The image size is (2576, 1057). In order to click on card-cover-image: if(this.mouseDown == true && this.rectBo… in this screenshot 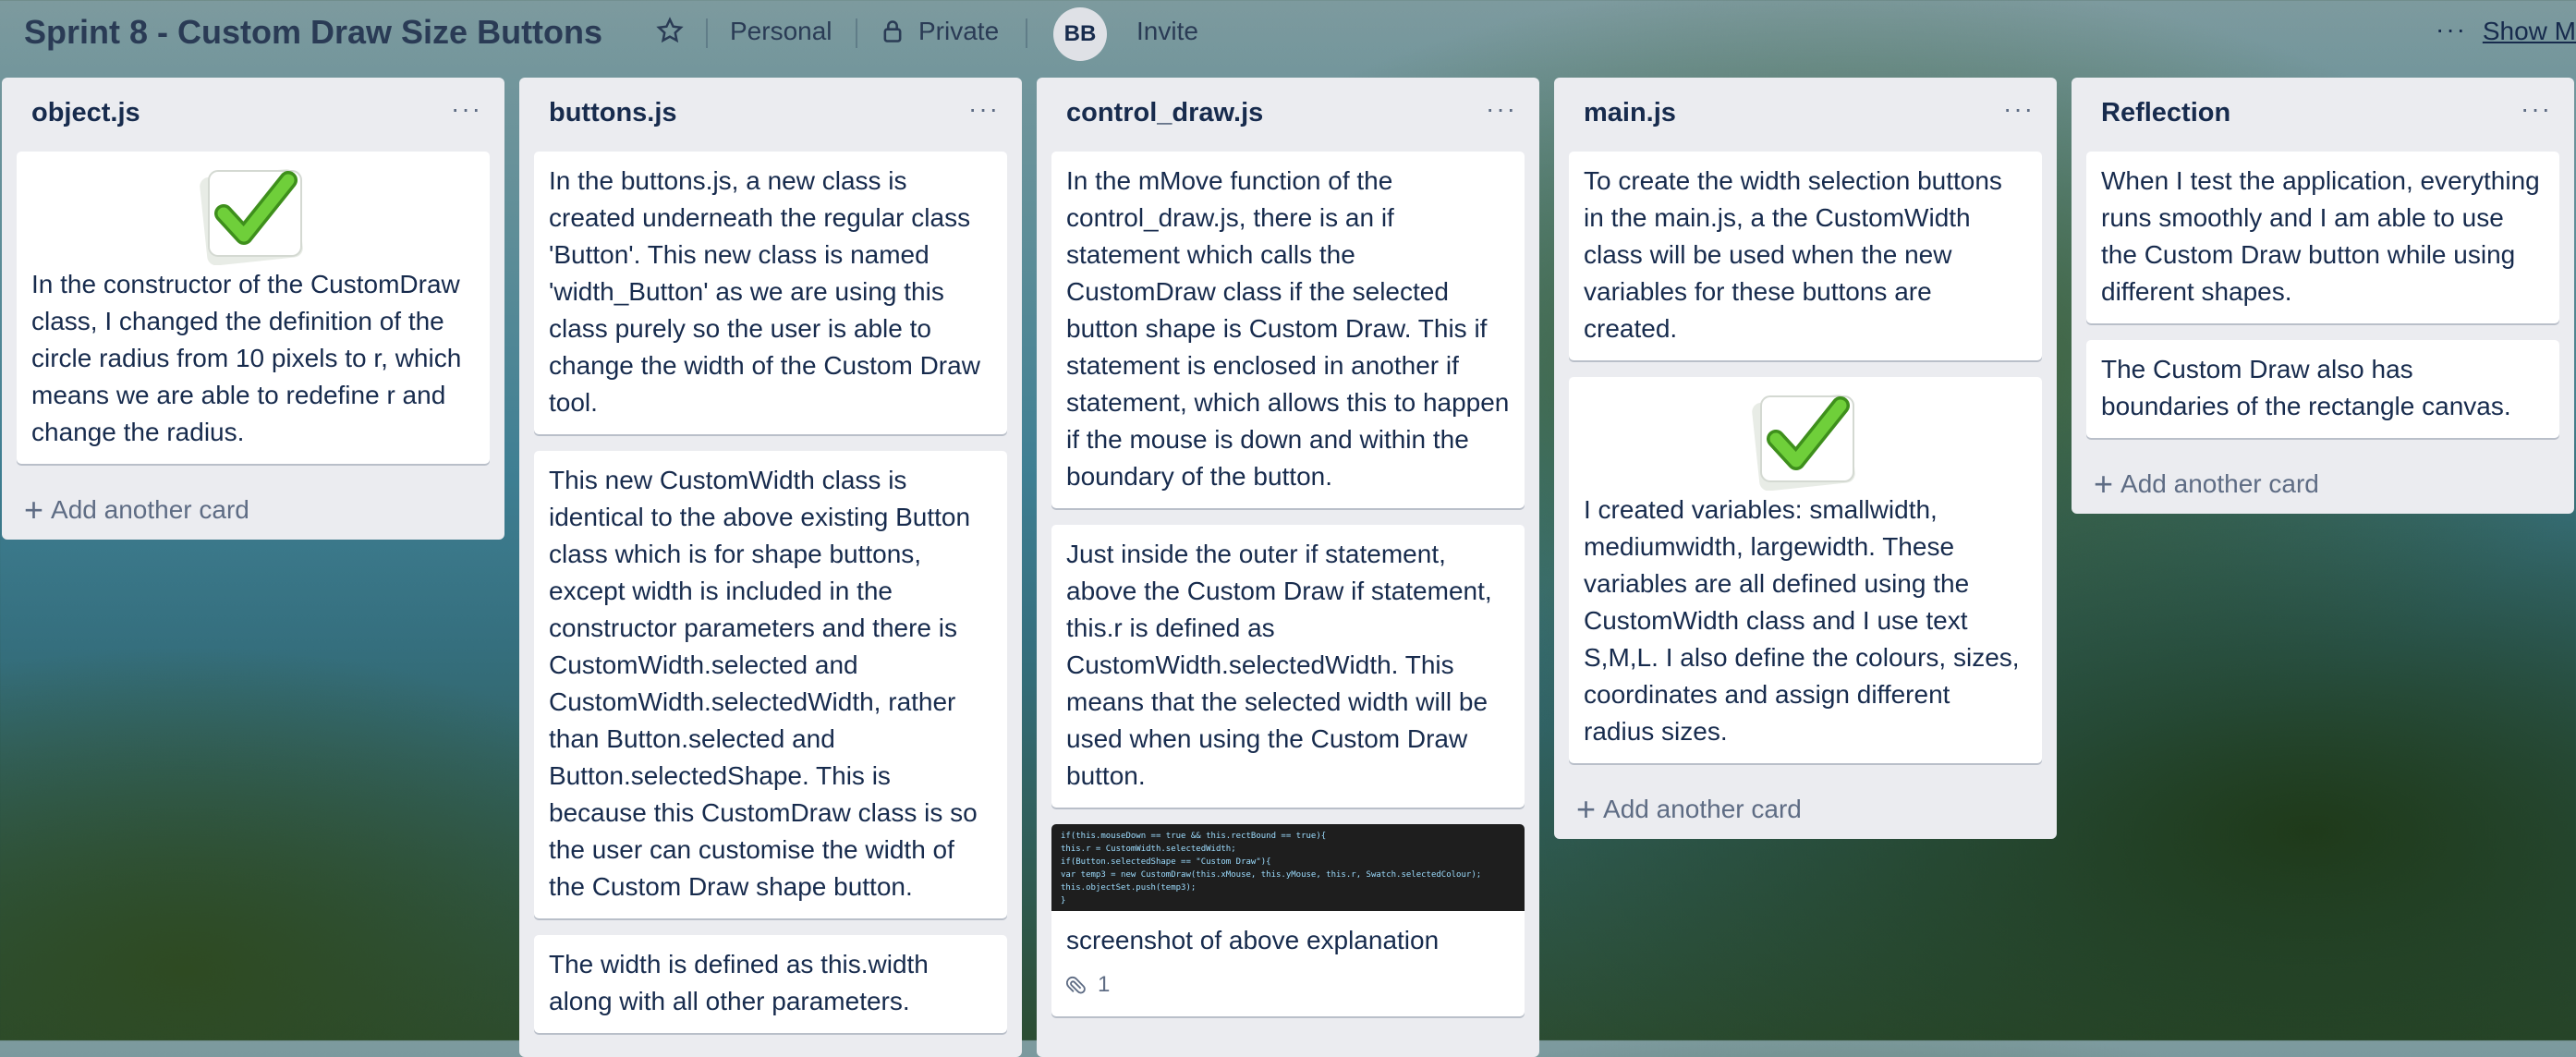, I will do `click(1288, 868)`.